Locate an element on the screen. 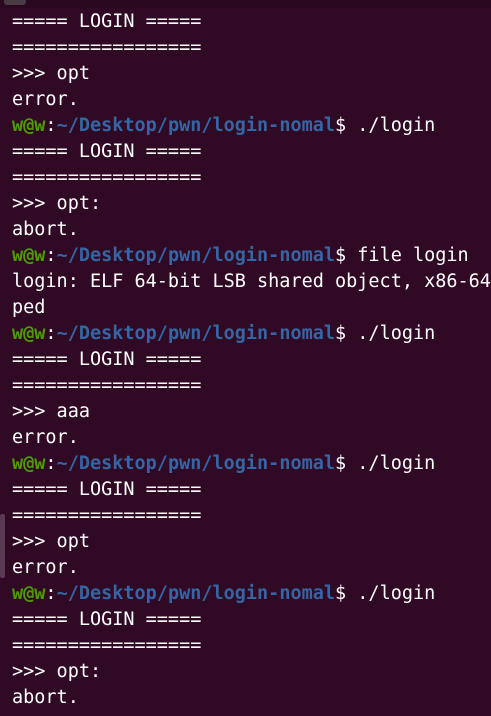 The image size is (491, 716). output-line: >>> aaa is located at coordinates (51, 411).